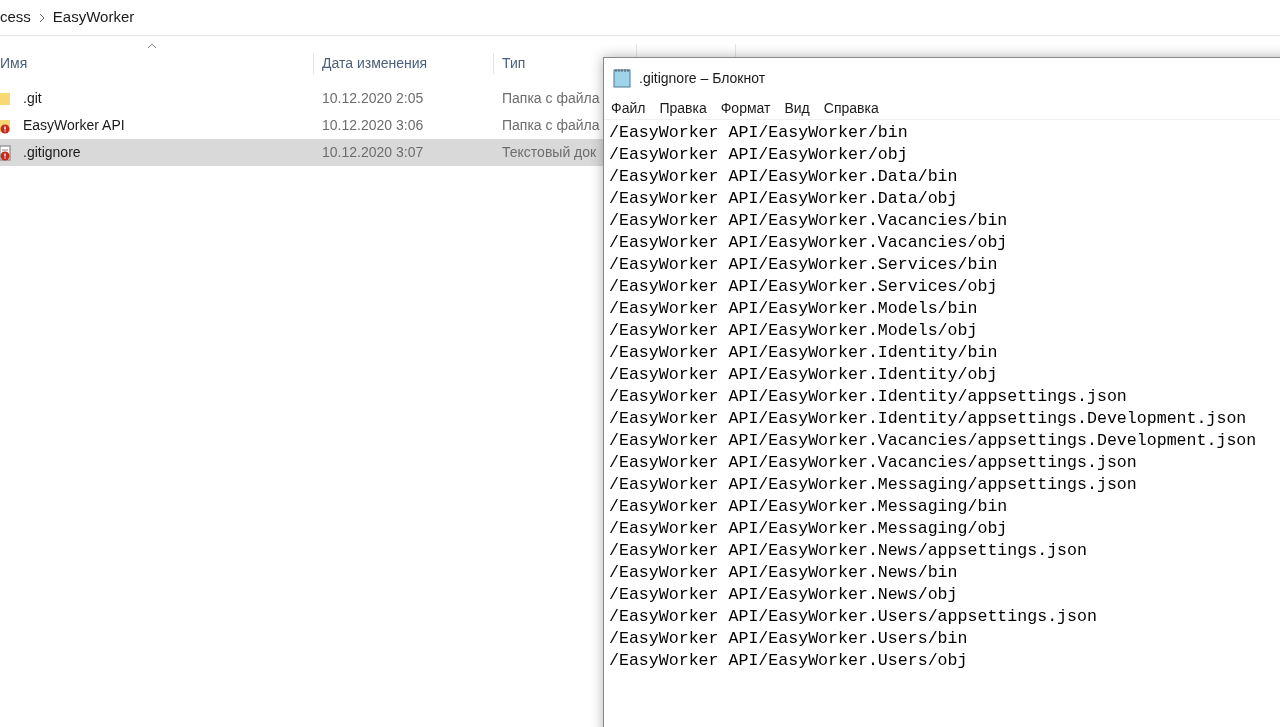 The height and width of the screenshot is (727, 1280). I want to click on text-line: /EasyWorker API/EasyWorker.Messaging/bin, so click(808, 507).